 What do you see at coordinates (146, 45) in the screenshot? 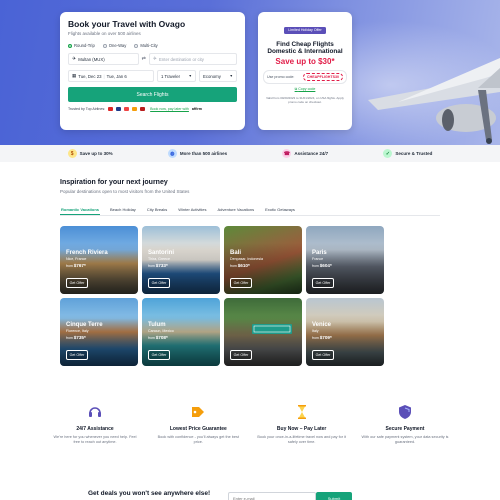
I see `trip-type-multi-city: Multi-City` at bounding box center [146, 45].